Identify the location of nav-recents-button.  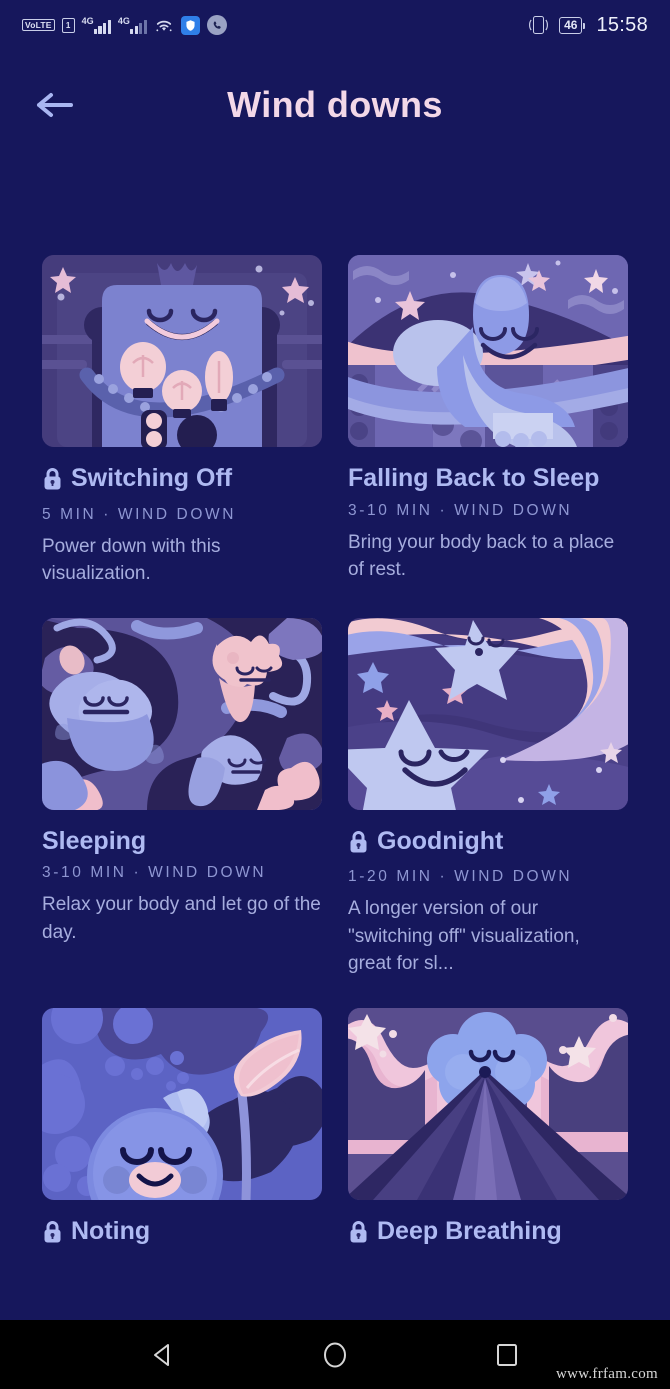
(507, 1355).